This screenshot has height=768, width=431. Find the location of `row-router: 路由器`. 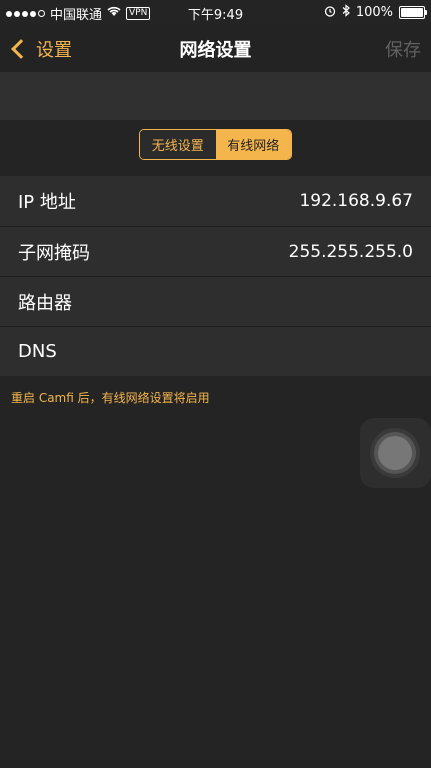

row-router: 路由器 is located at coordinates (215, 301).